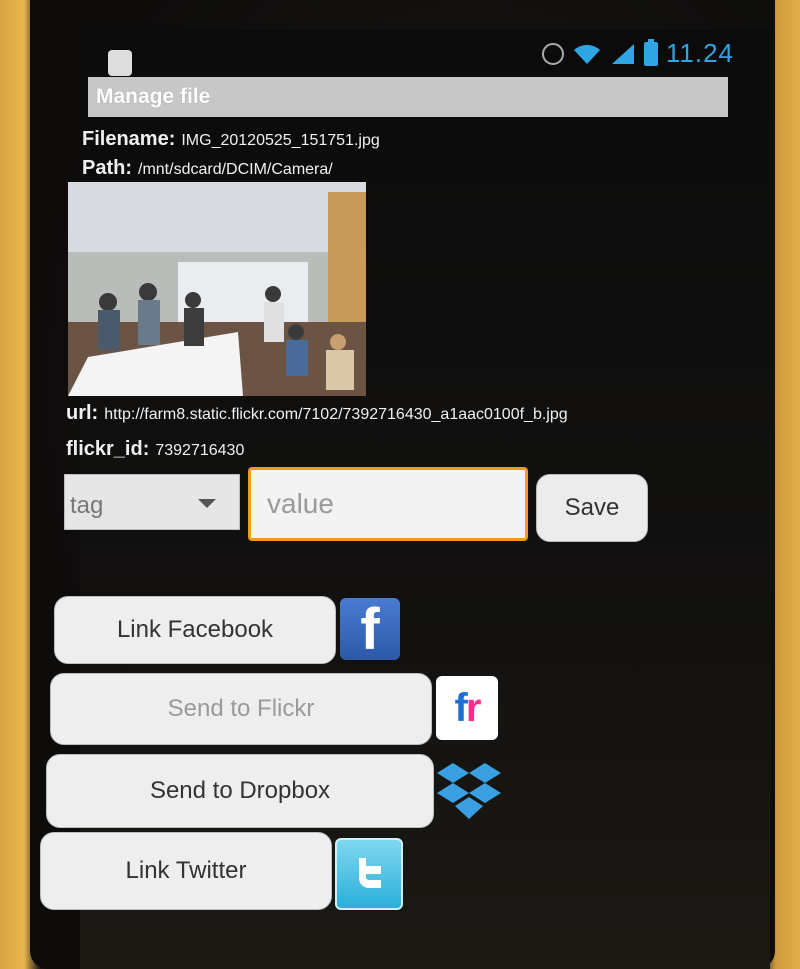 The width and height of the screenshot is (800, 969). I want to click on path-row: Path: /mnt/sdcard/DCIM/Camera/, so click(207, 168).